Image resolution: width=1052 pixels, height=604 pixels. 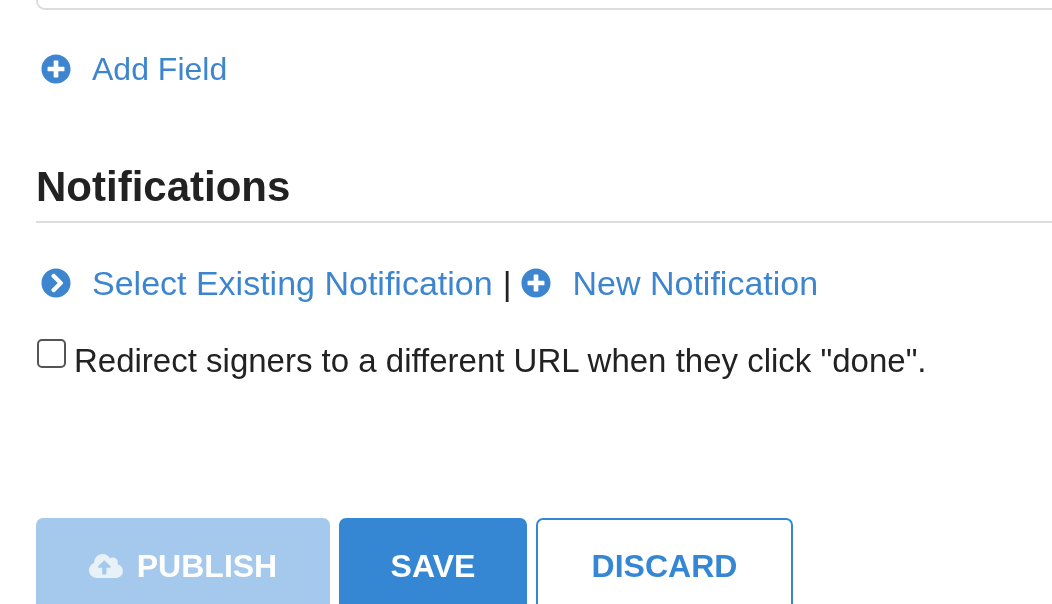 I want to click on select-notification-link: Select Existing Notification, so click(x=267, y=283).